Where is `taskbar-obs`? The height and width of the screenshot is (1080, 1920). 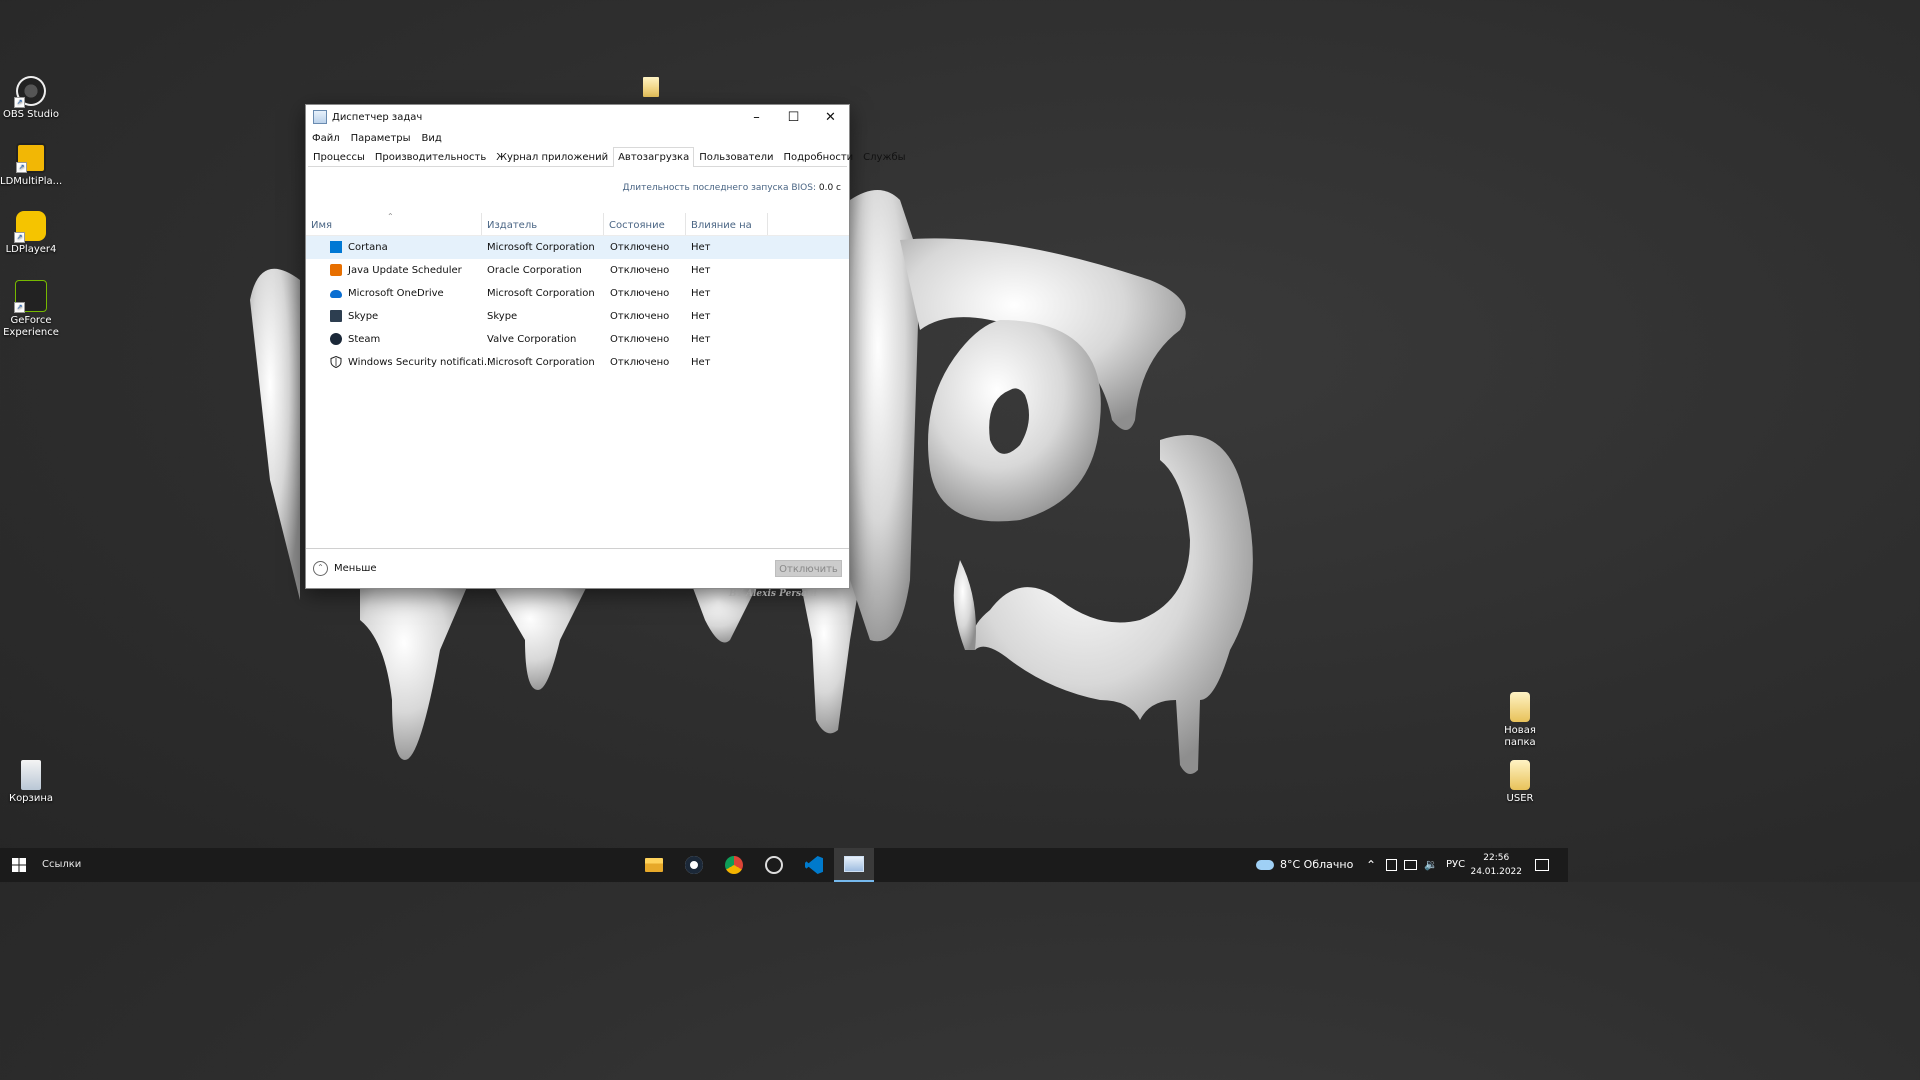 taskbar-obs is located at coordinates (774, 865).